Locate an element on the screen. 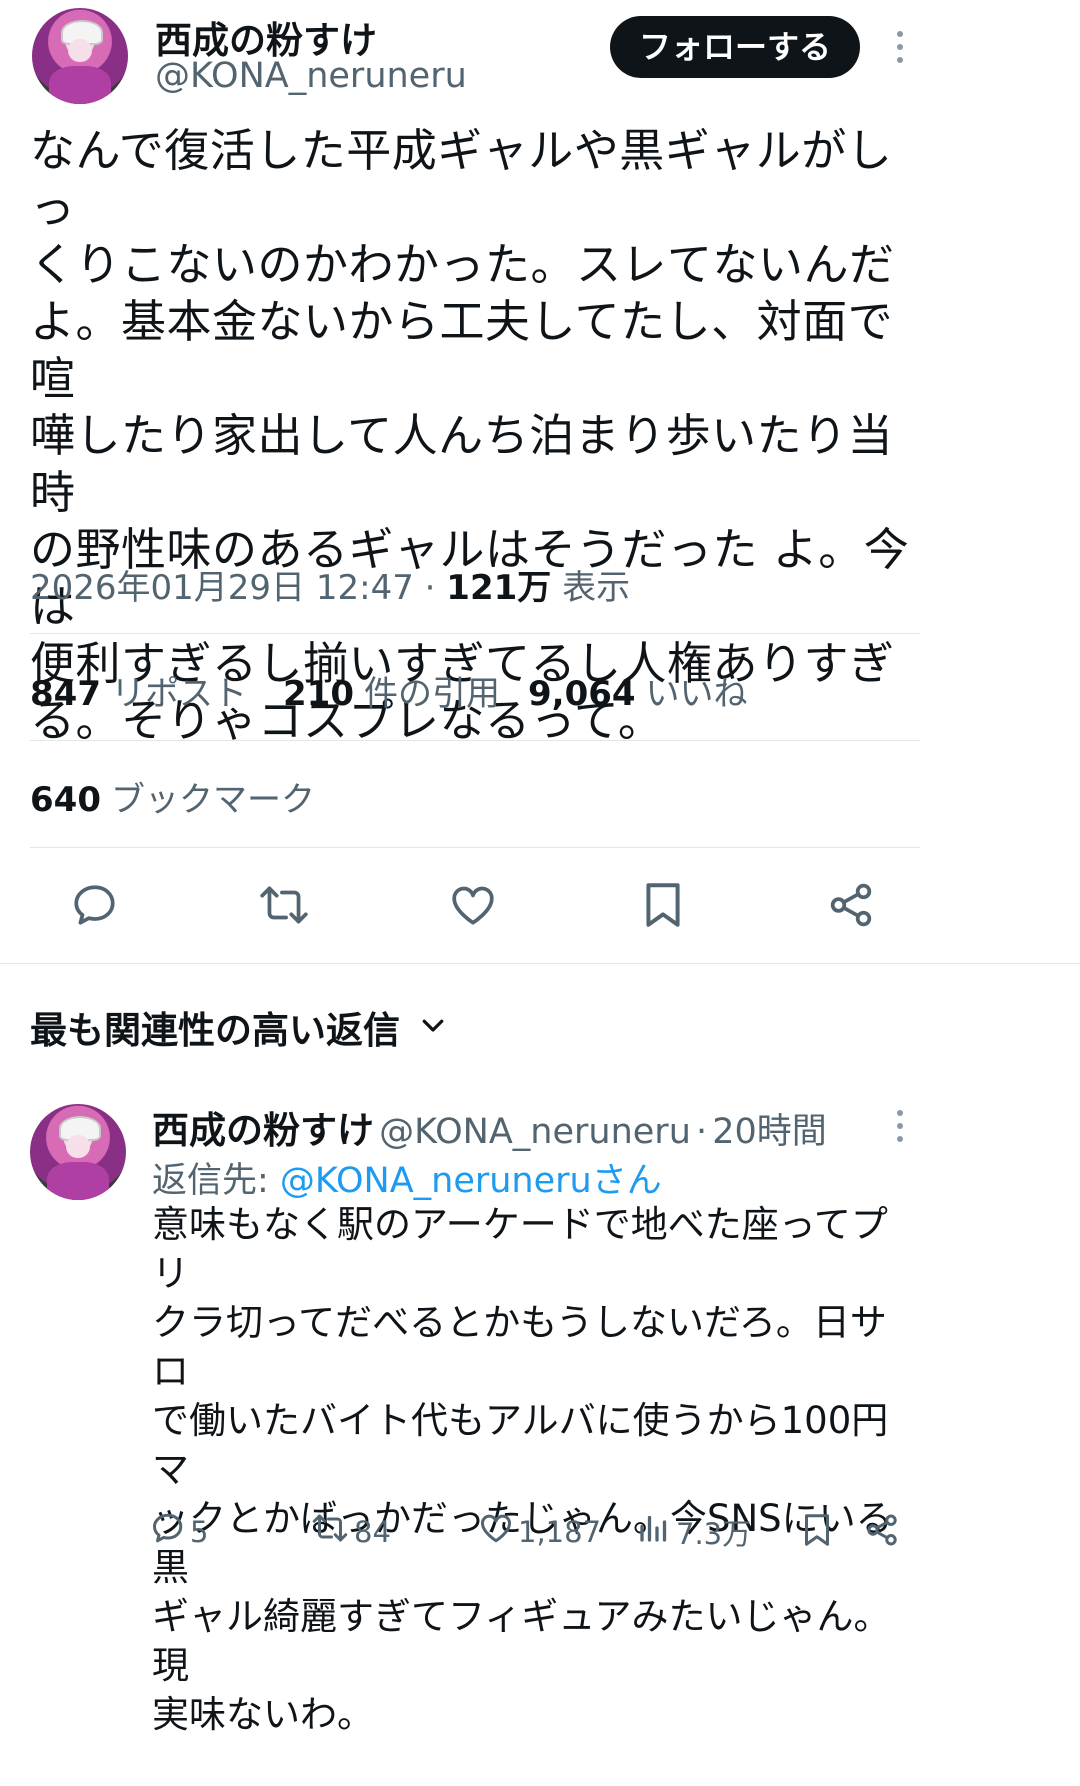 Image resolution: width=1080 pixels, height=1786 pixels. bookmarks-count: 640 is located at coordinates (65, 800).